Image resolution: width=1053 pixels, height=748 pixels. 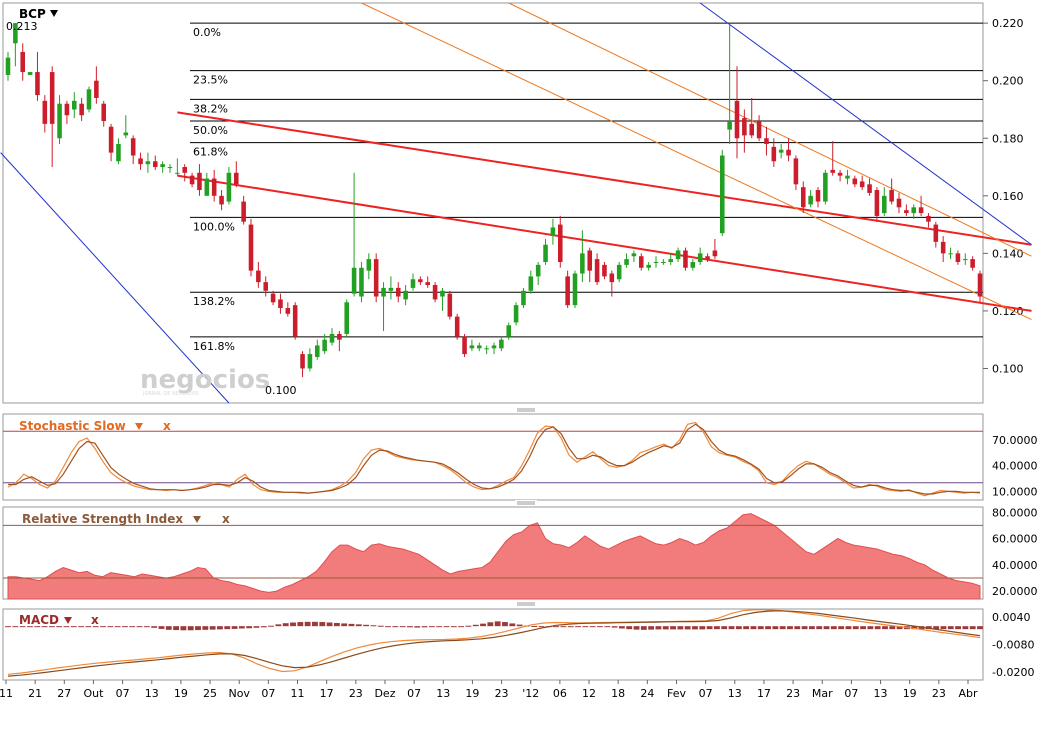 What do you see at coordinates (95, 620) in the screenshot?
I see `macd-close-icon: x` at bounding box center [95, 620].